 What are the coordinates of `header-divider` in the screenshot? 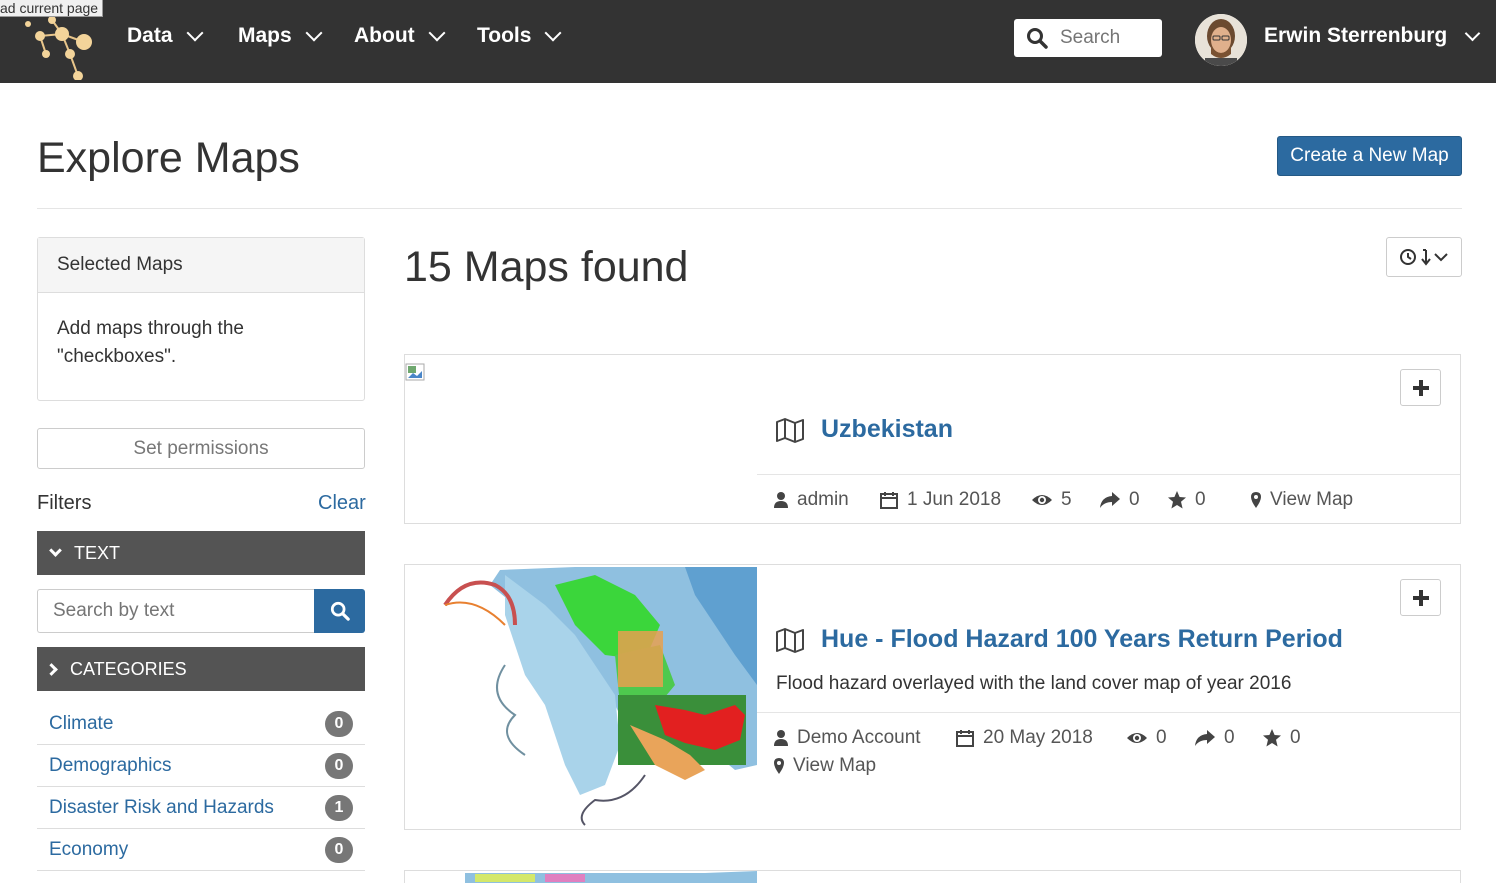 It's located at (749, 208).